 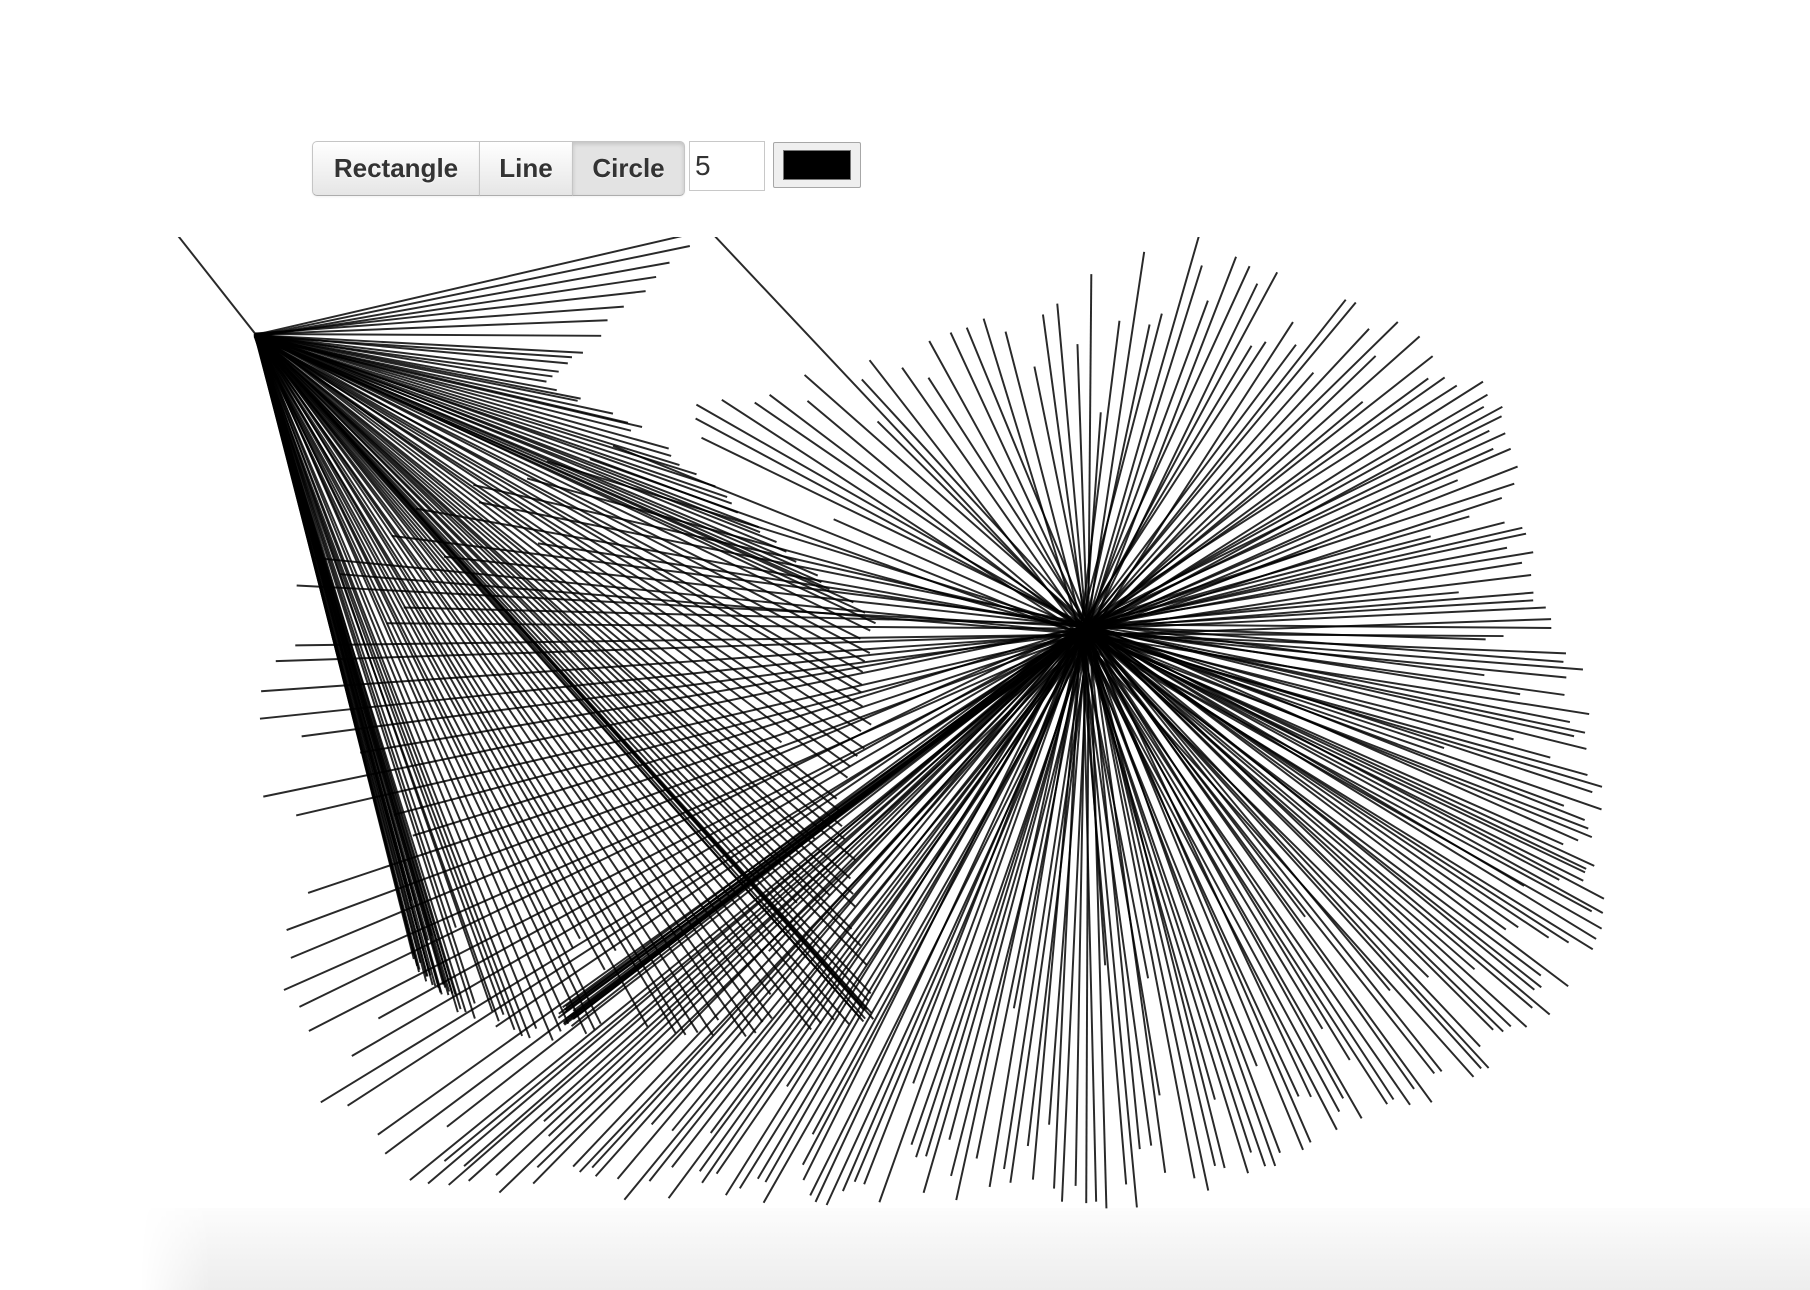 I want to click on rectangle-tool-button: Rectangle, so click(x=396, y=168).